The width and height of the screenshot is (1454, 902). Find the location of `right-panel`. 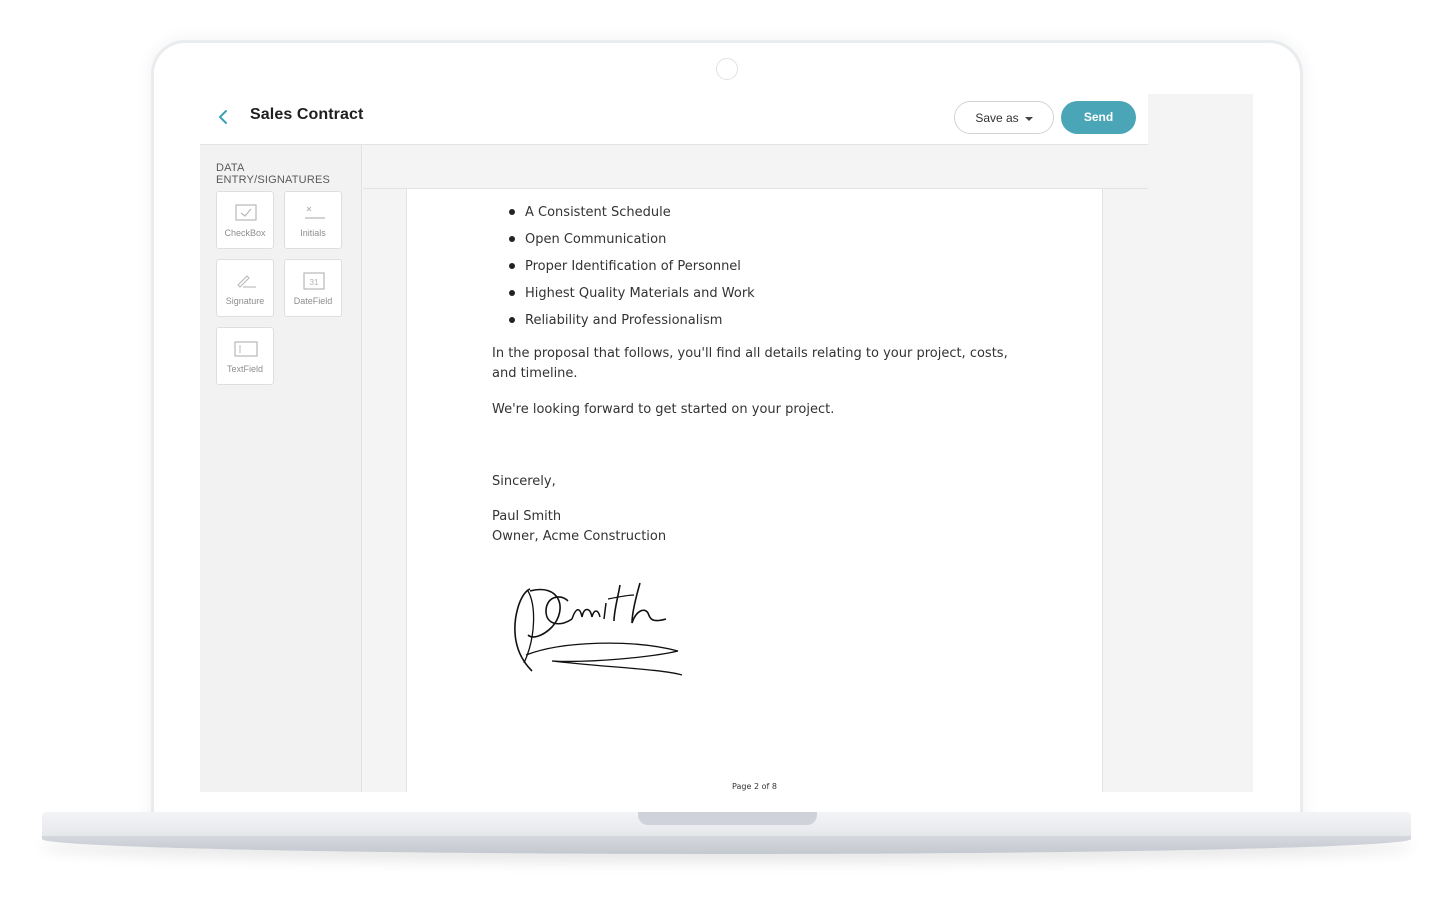

right-panel is located at coordinates (1200, 443).